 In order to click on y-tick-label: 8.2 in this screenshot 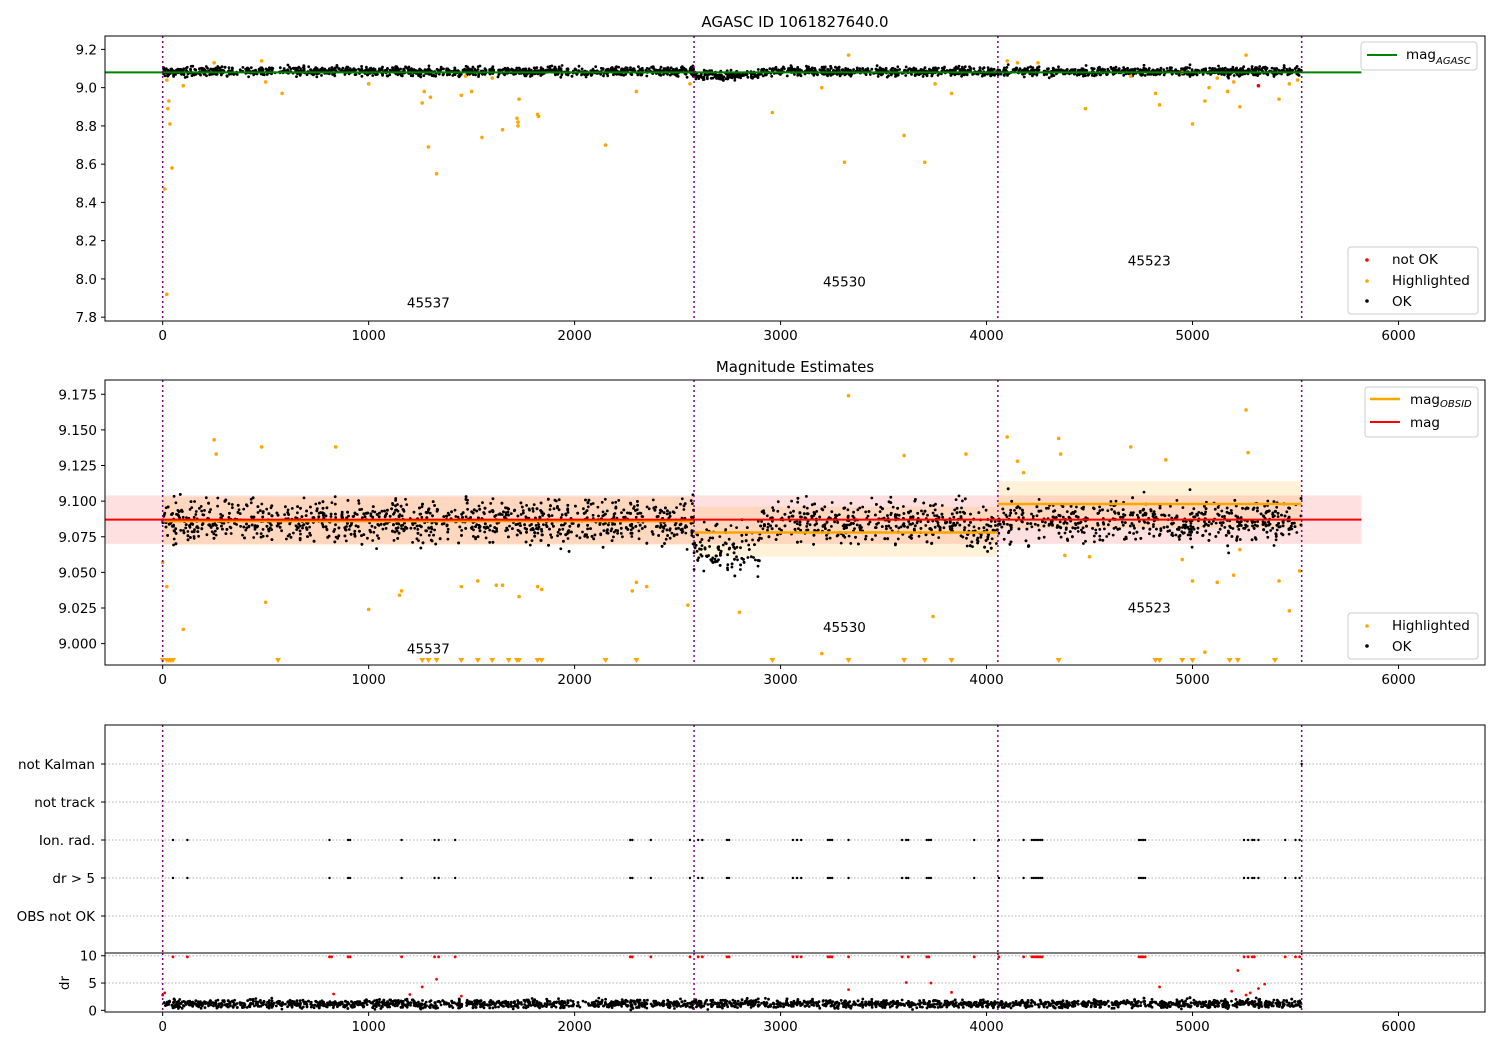, I will do `click(86, 242)`.